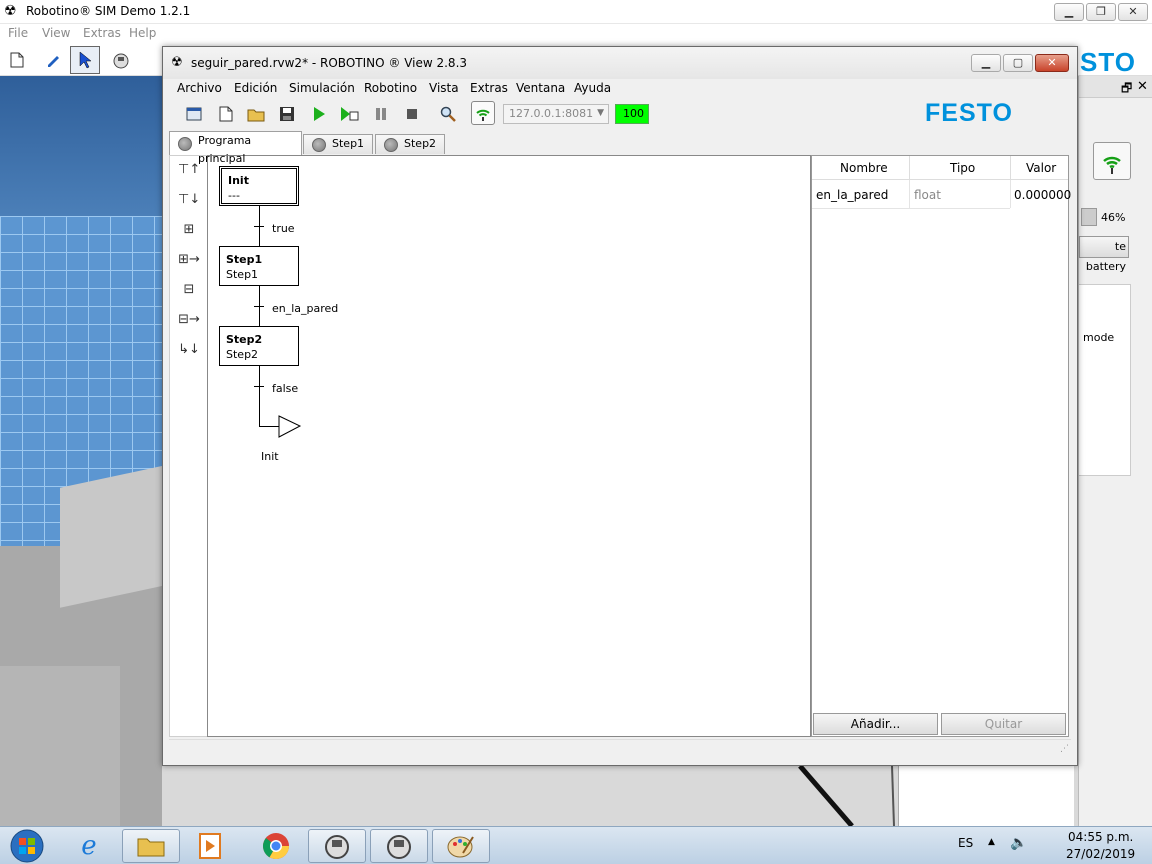 The height and width of the screenshot is (864, 1152). I want to click on clock-date: 27/02/2019, so click(1100, 854).